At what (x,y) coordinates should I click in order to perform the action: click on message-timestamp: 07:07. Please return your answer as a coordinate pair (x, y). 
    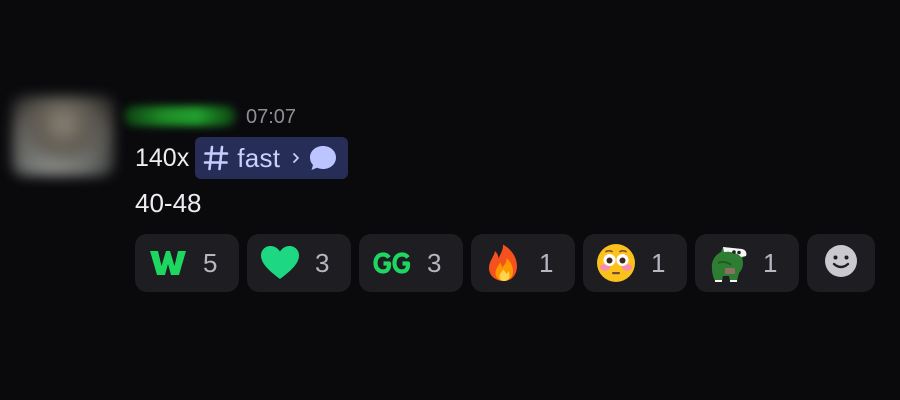
    Looking at the image, I should click on (271, 117).